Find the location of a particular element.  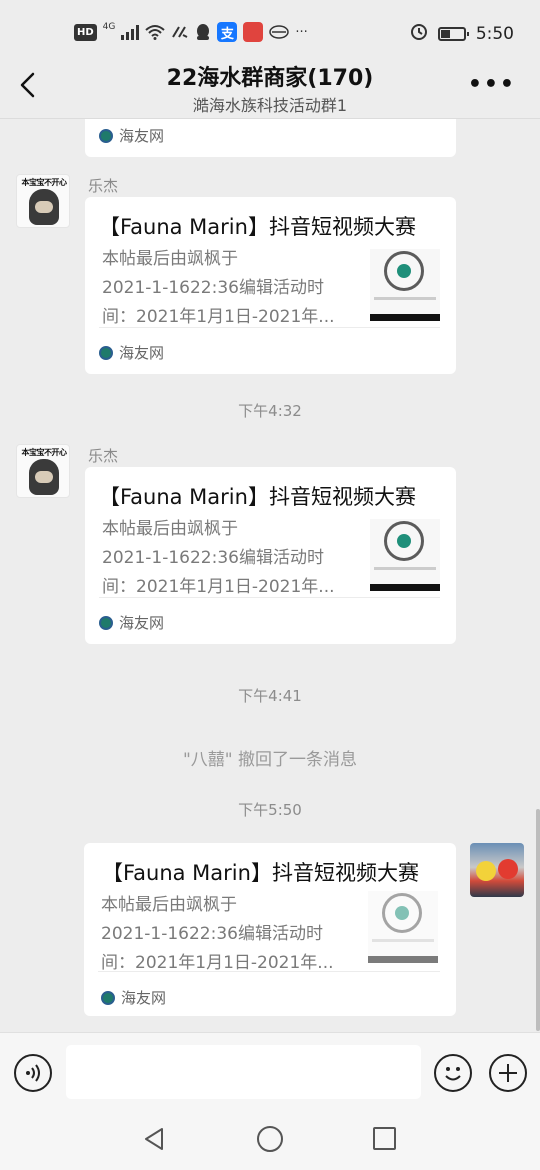

signal-icon is located at coordinates (130, 32).